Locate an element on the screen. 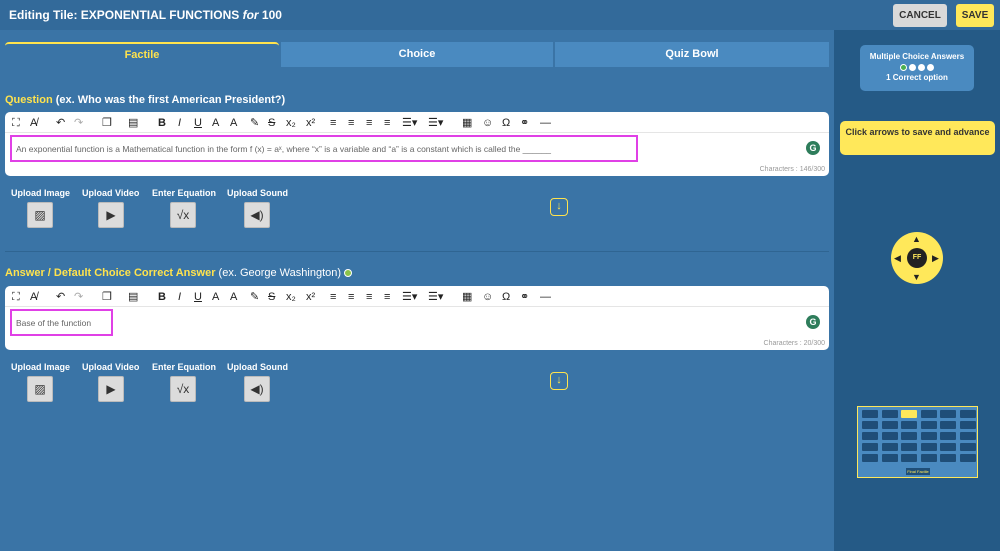 The width and height of the screenshot is (1000, 551). omega-icon: Ω is located at coordinates (506, 297).